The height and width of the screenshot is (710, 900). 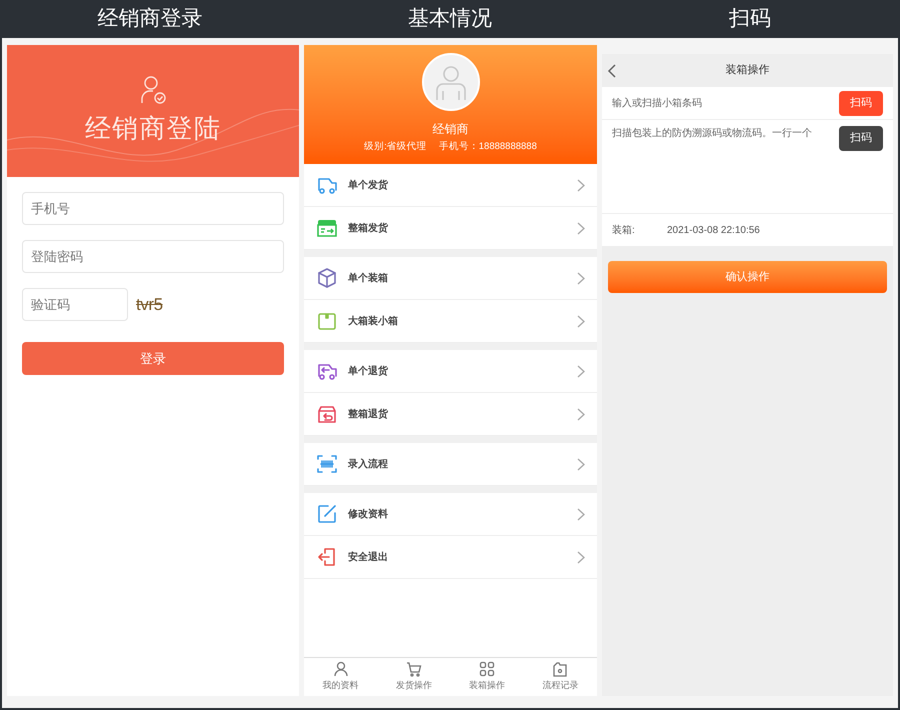 I want to click on menu-item: 录入流程, so click(x=450, y=464).